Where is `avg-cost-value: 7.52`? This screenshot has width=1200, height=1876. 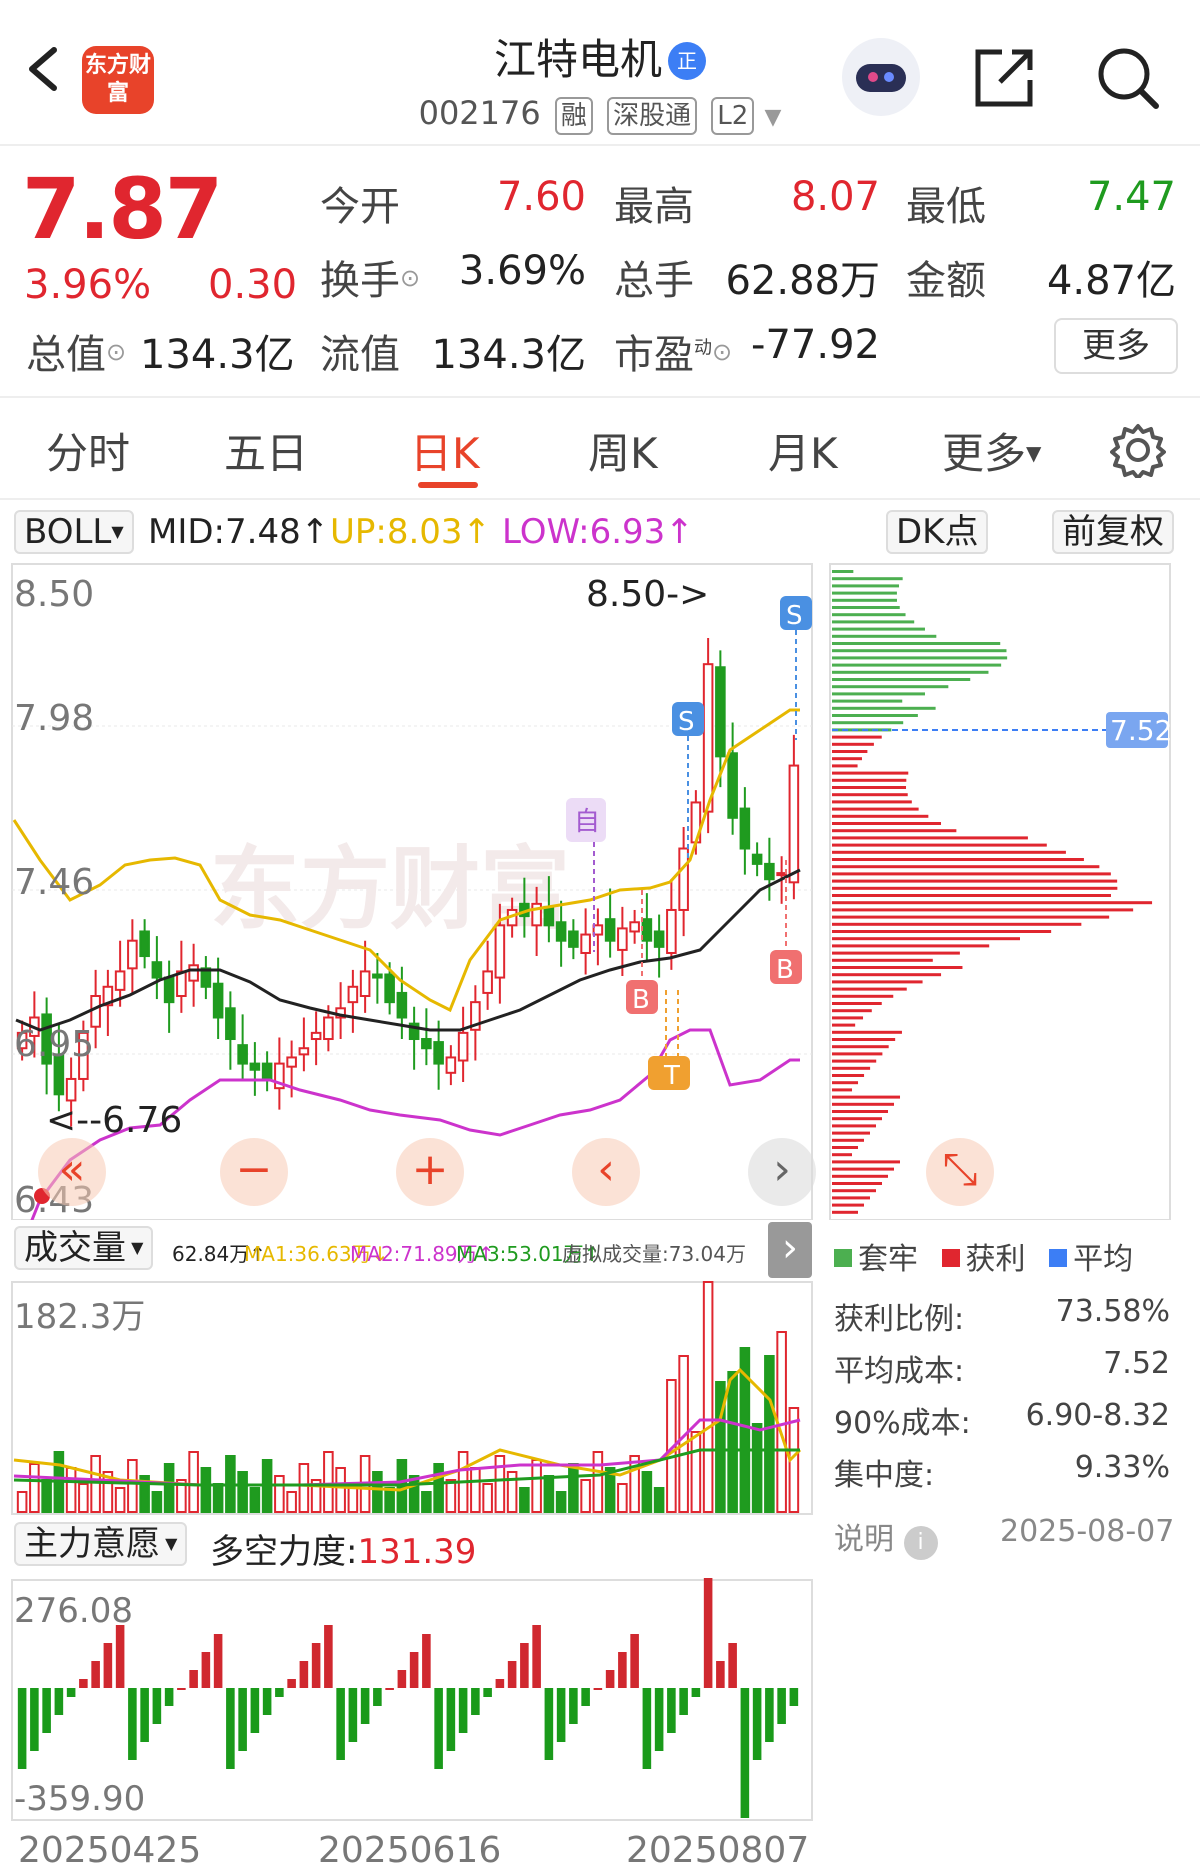 avg-cost-value: 7.52 is located at coordinates (1136, 1363).